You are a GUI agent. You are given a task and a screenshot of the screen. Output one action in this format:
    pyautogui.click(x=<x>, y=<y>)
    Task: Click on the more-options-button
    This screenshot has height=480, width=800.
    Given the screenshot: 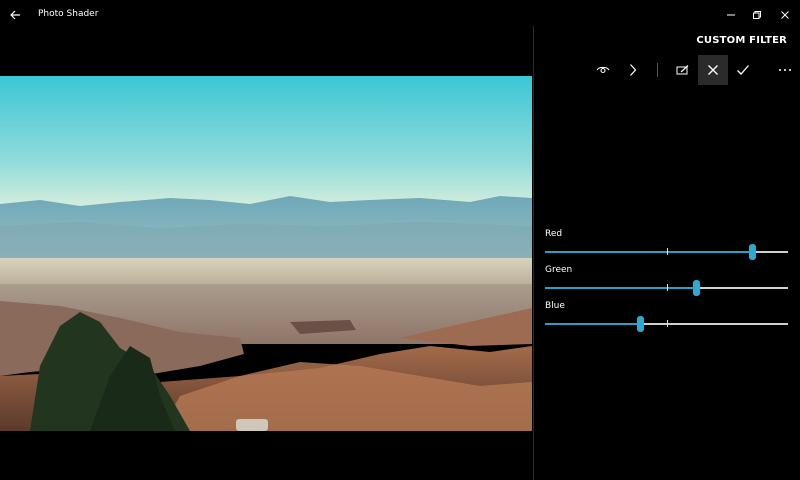 What is the action you would take?
    pyautogui.click(x=785, y=70)
    